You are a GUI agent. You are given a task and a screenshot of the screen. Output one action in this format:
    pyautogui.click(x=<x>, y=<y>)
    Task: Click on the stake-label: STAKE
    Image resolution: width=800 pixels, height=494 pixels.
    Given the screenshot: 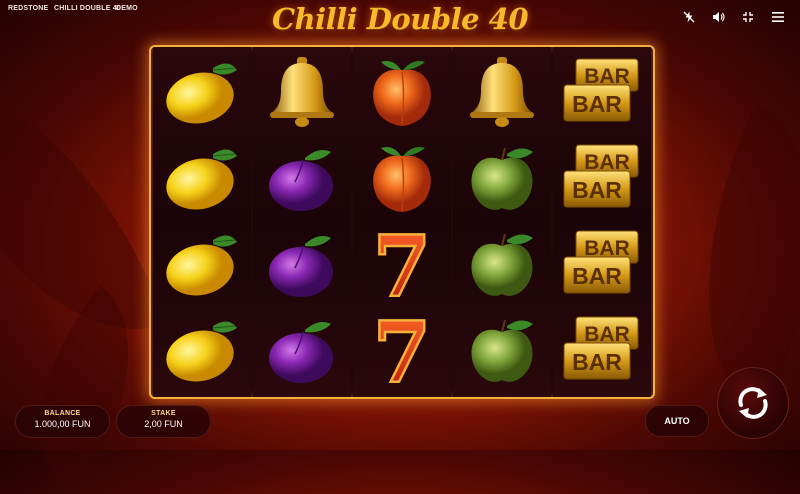 What is the action you would take?
    pyautogui.click(x=163, y=413)
    